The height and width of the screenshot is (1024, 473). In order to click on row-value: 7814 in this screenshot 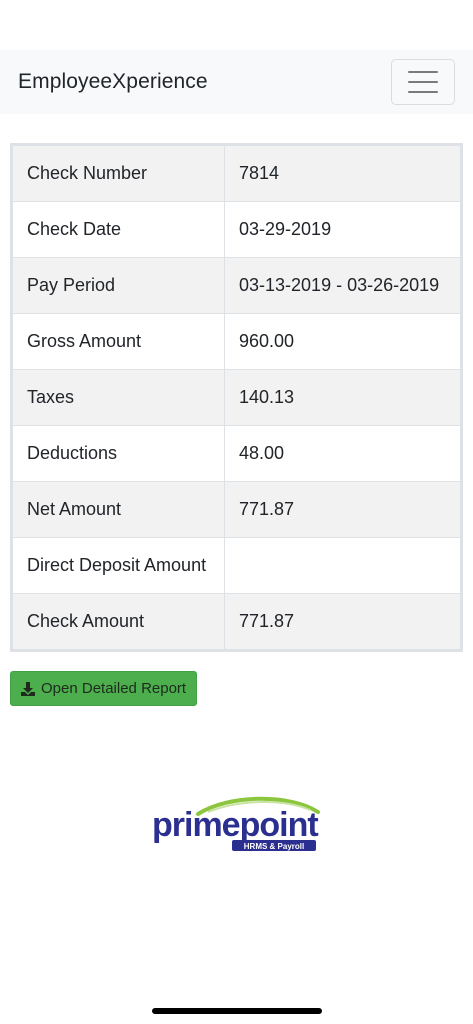, I will do `click(342, 173)`.